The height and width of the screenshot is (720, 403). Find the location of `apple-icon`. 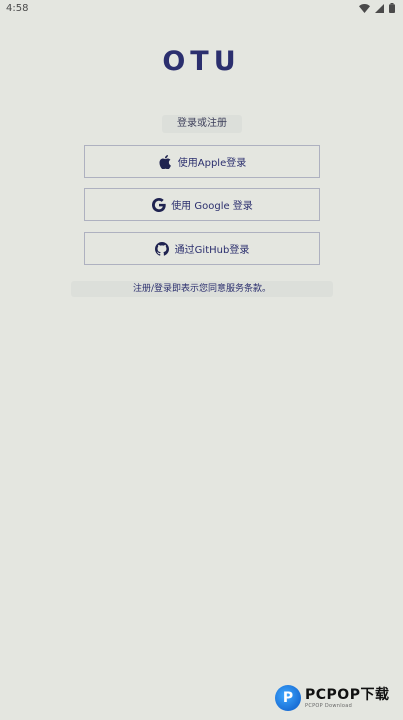

apple-icon is located at coordinates (165, 161).